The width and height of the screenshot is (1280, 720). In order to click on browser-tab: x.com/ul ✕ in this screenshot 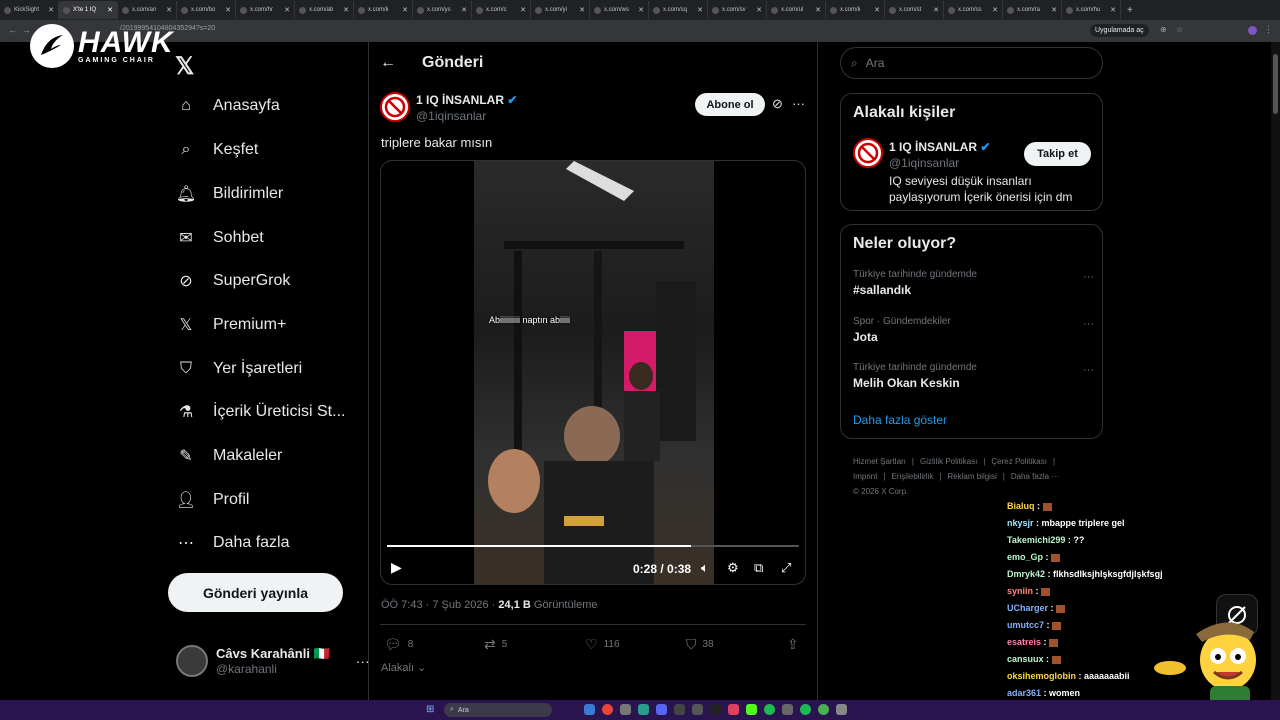, I will do `click(796, 10)`.